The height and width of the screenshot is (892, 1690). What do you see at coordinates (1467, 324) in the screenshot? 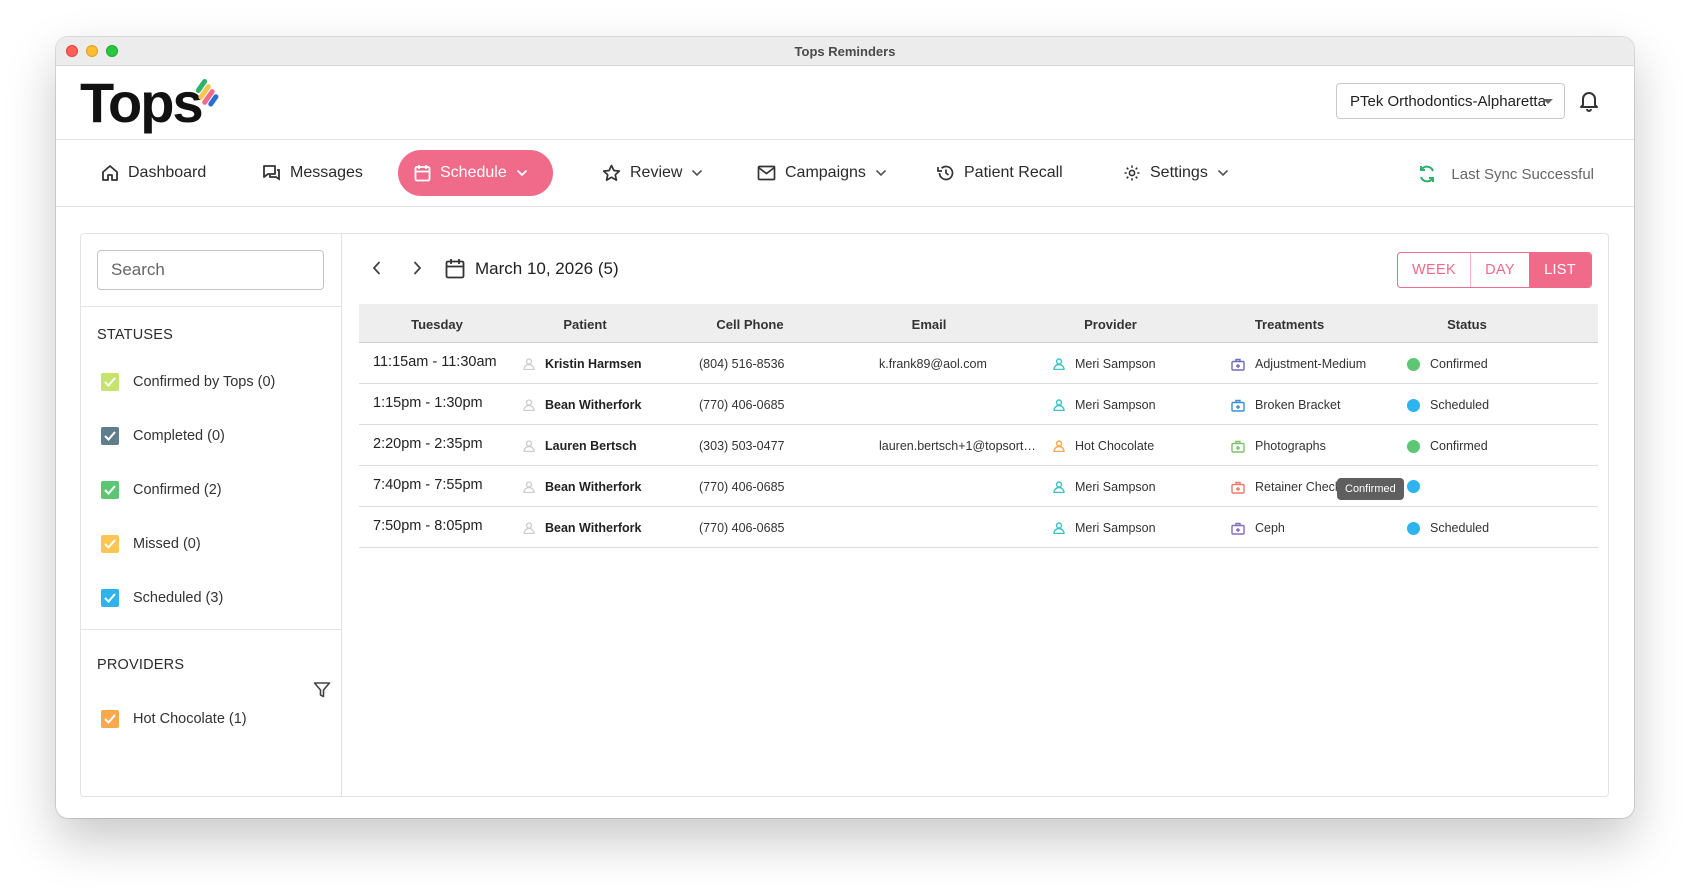
I see `column-header-status: Status` at bounding box center [1467, 324].